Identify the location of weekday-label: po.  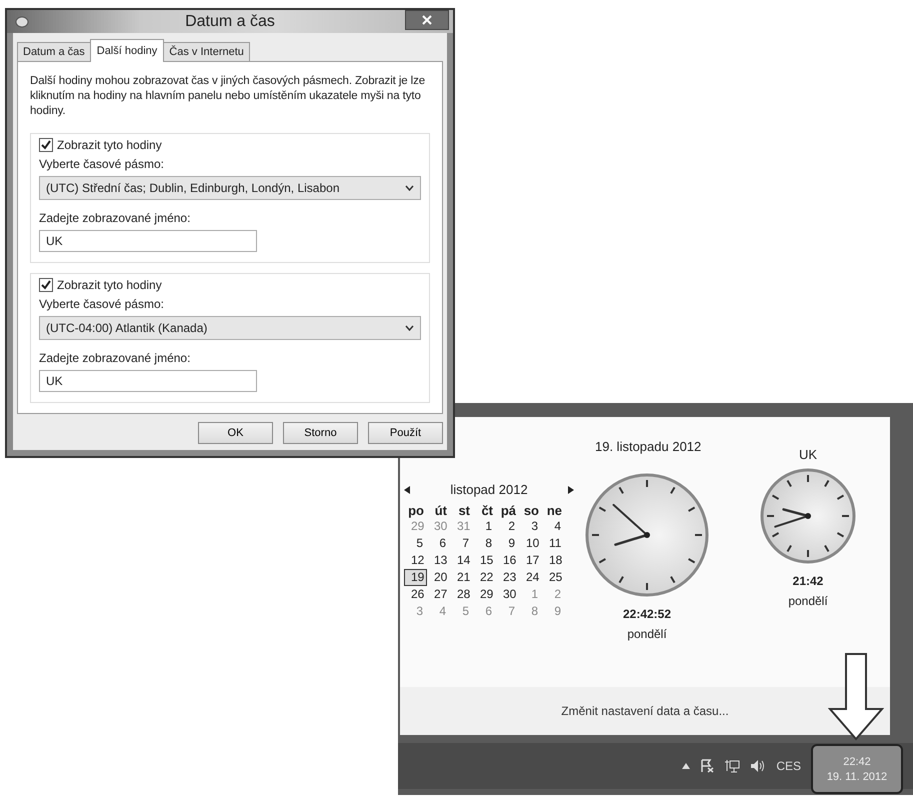
(416, 510).